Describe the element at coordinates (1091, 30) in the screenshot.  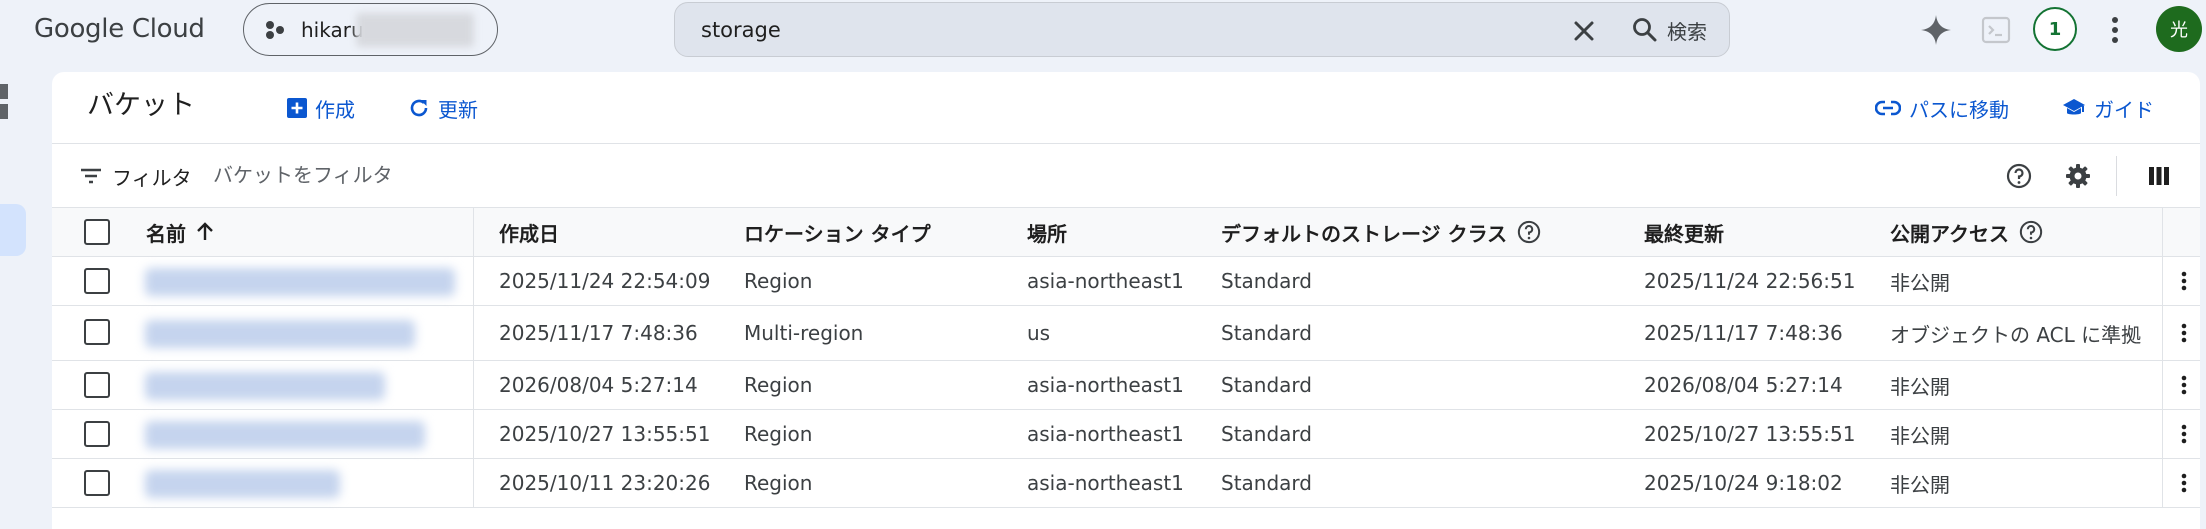
I see `search-input` at that location.